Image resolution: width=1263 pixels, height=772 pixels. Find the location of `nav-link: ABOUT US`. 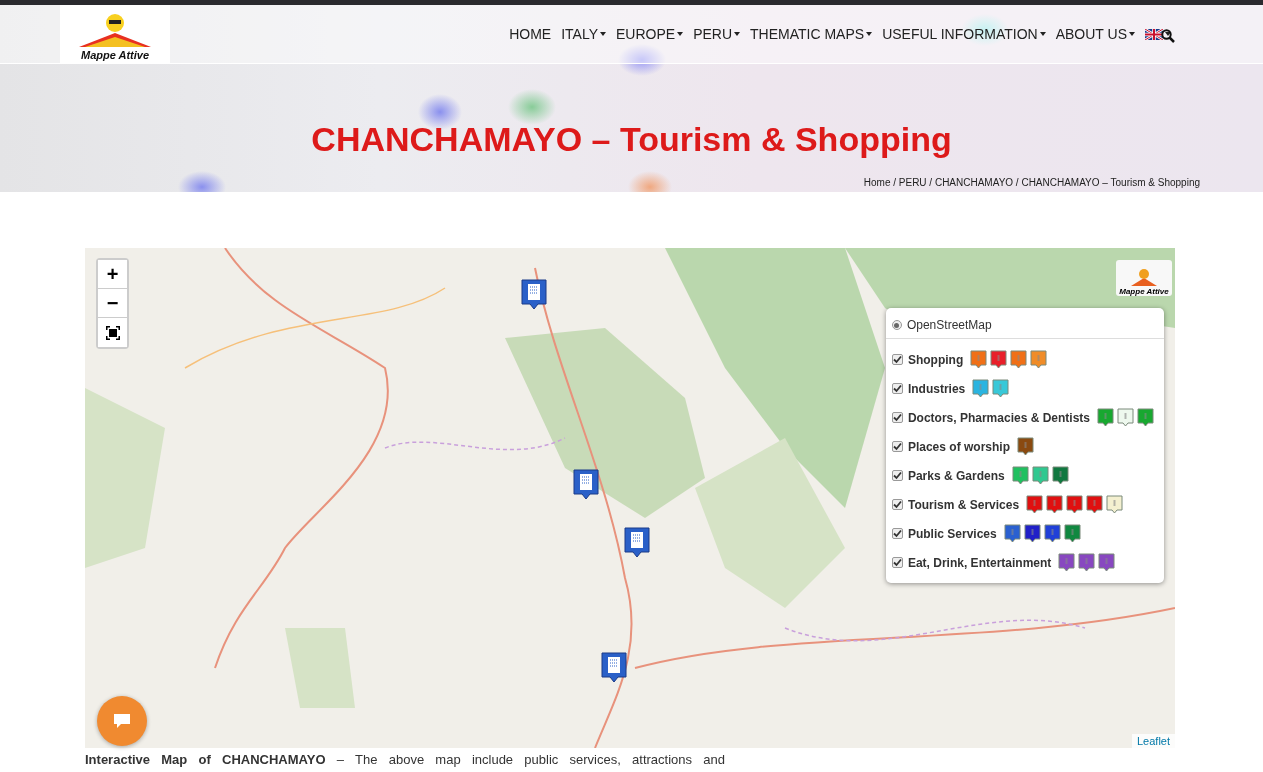

nav-link: ABOUT US is located at coordinates (1095, 34).